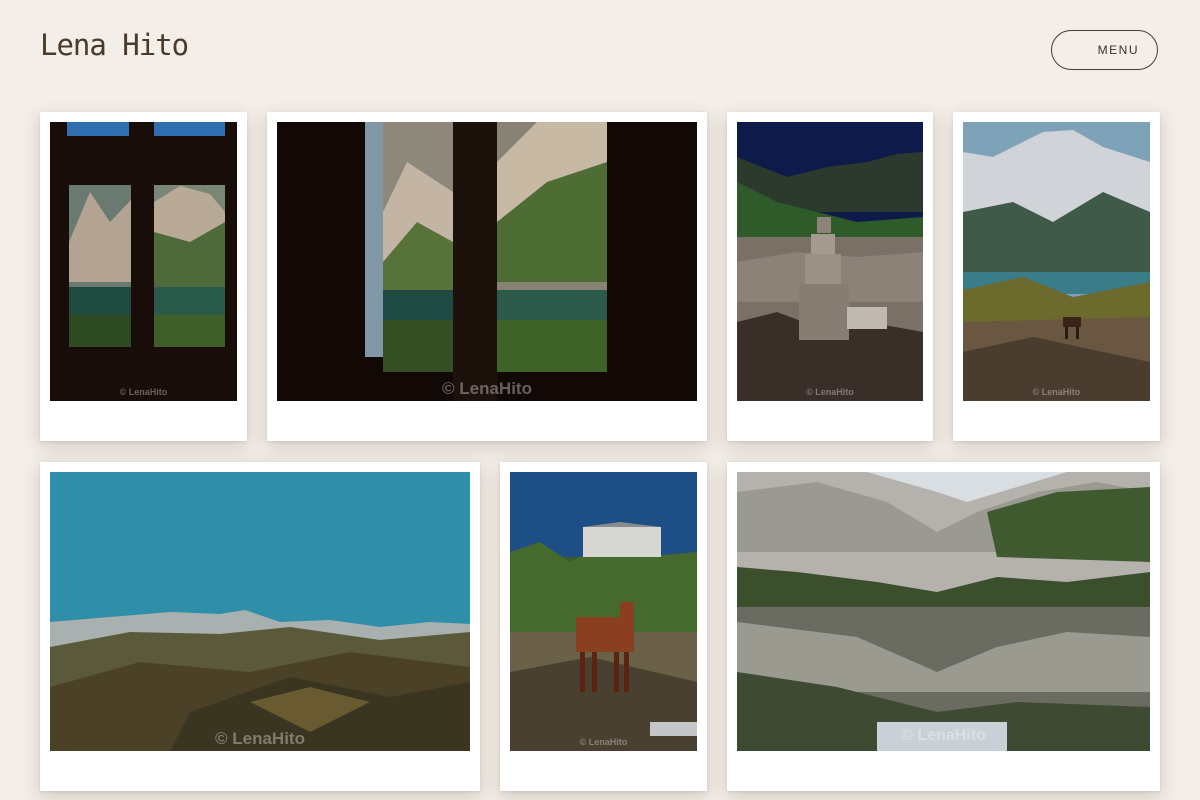  I want to click on site-header: Lena Hito MENU, so click(600, 50).